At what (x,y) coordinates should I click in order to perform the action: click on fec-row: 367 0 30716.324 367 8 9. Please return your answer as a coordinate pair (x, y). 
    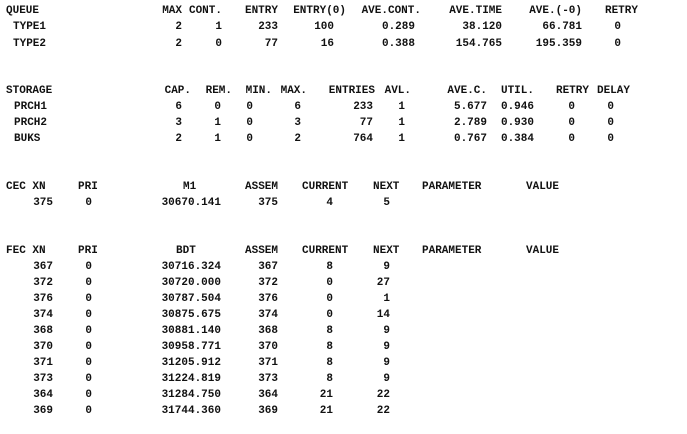
    Looking at the image, I should click on (343, 267).